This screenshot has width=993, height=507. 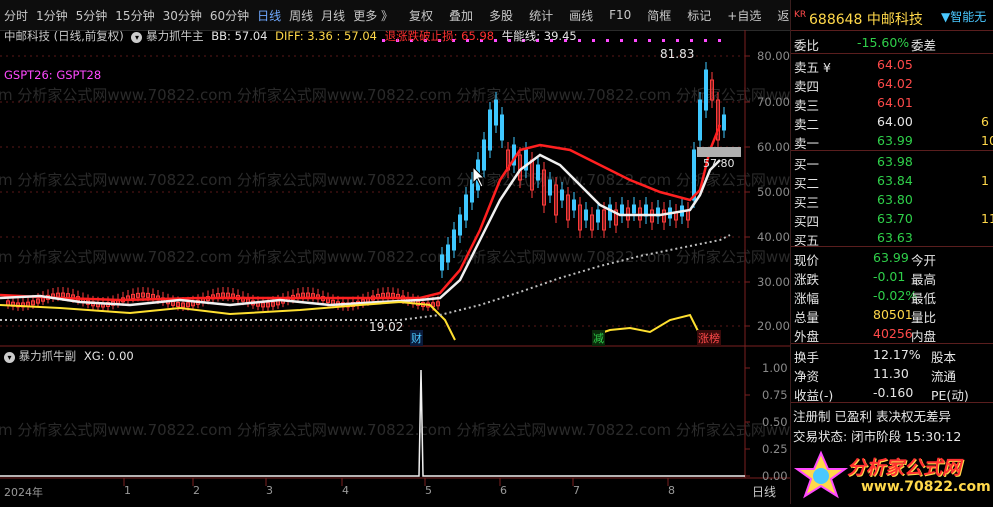 I want to click on bid-row: 买二 63.84 1, so click(x=892, y=181).